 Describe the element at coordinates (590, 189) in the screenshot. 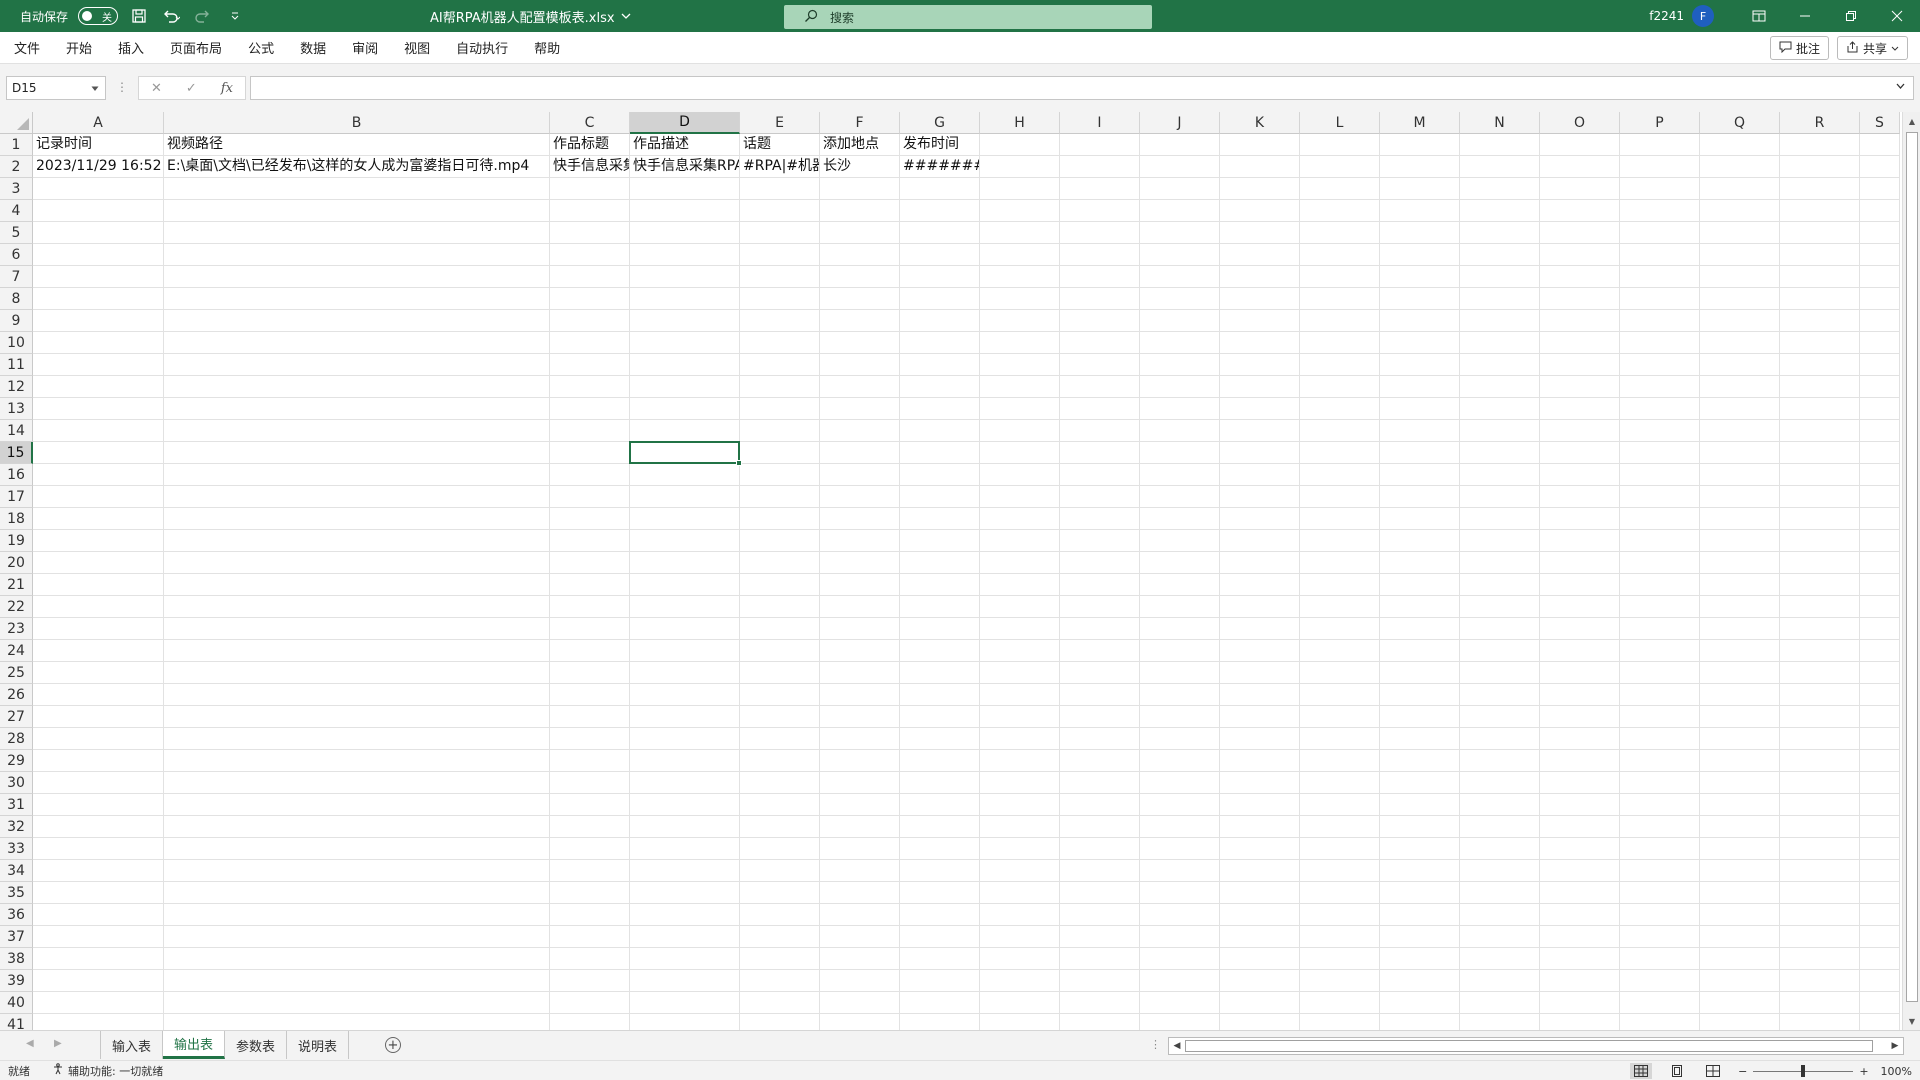

I see `cell-c3` at that location.